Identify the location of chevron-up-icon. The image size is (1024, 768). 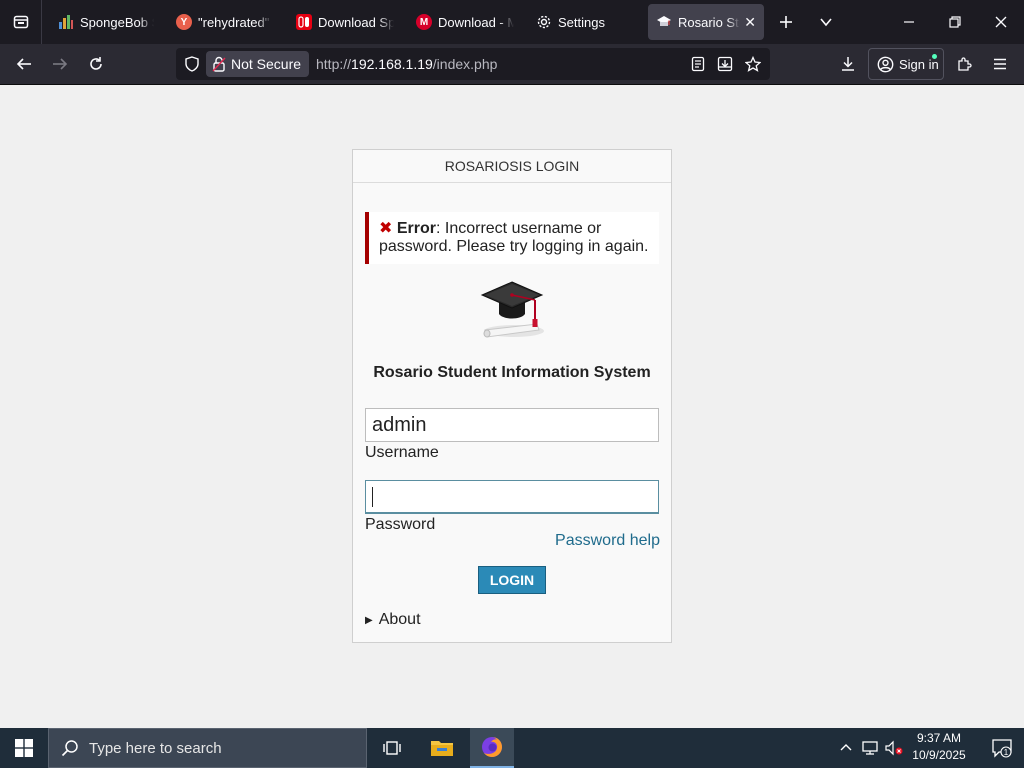
(846, 747).